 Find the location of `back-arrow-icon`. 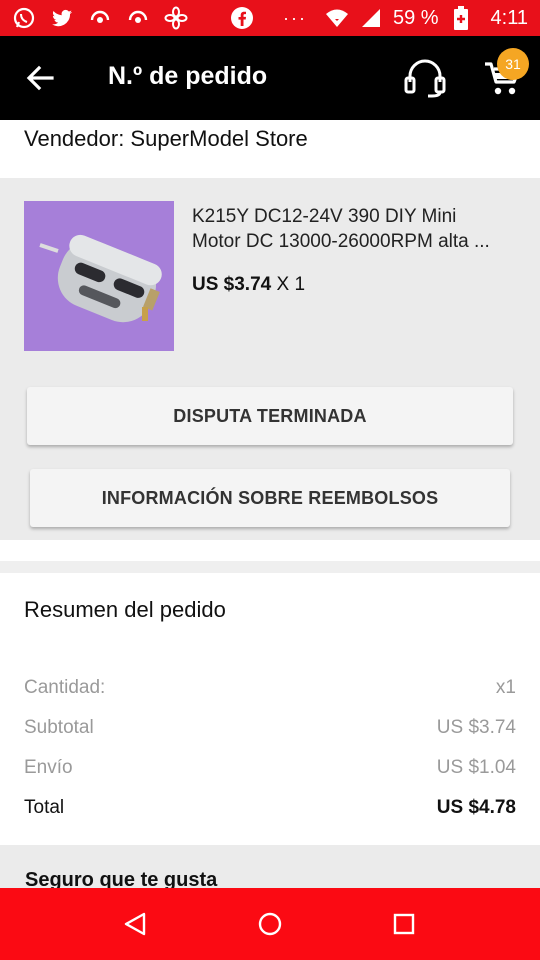

back-arrow-icon is located at coordinates (40, 78).